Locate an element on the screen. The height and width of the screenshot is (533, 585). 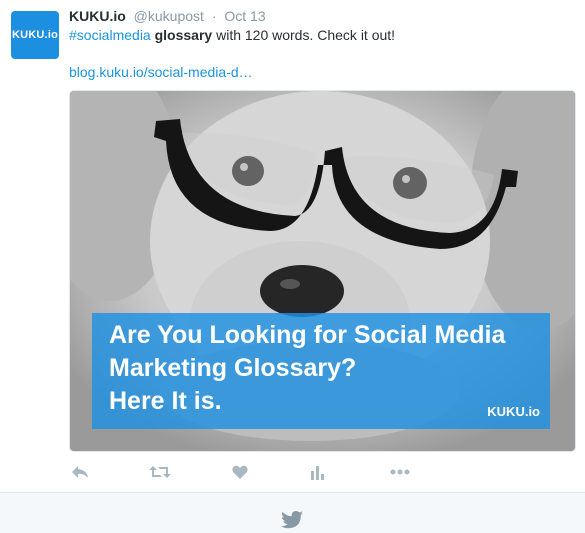
avatar-logo: KUKU.io is located at coordinates (34, 35).